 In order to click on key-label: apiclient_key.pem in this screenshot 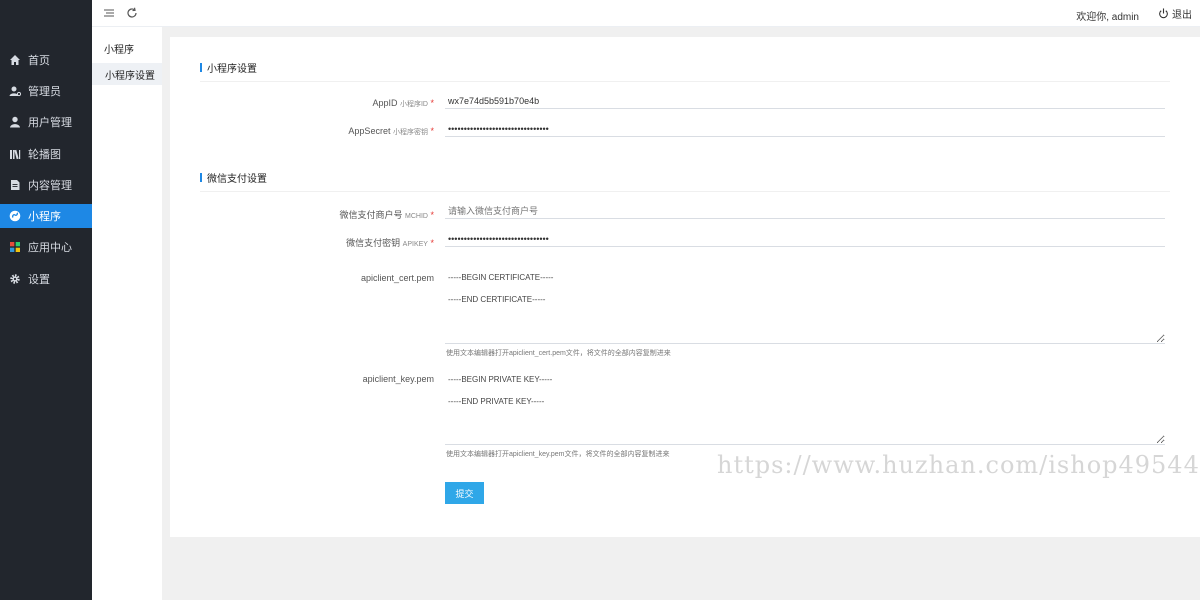, I will do `click(398, 379)`.